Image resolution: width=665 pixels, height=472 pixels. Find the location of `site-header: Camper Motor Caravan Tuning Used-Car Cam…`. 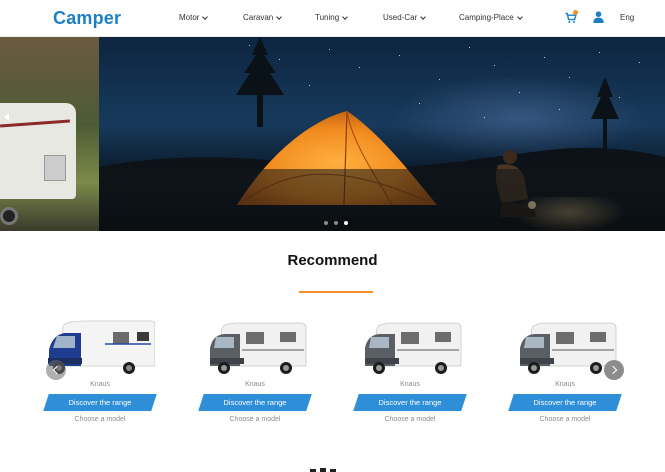

site-header: Camper Motor Caravan Tuning Used-Car Cam… is located at coordinates (332, 18).